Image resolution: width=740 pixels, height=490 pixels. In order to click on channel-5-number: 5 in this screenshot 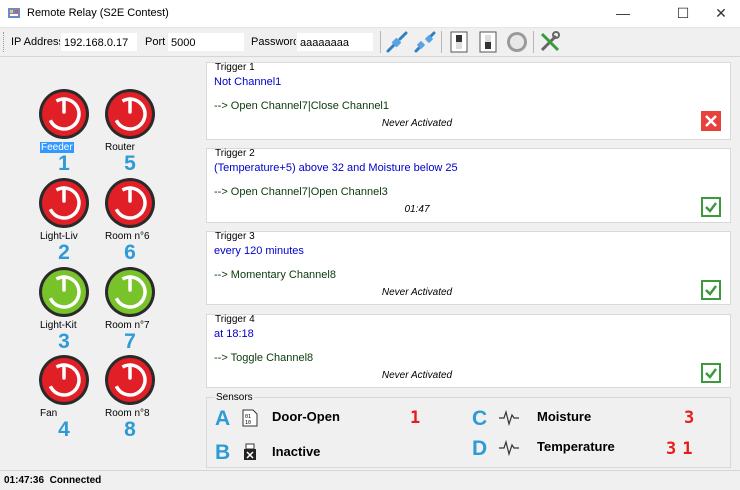, I will do `click(130, 163)`.